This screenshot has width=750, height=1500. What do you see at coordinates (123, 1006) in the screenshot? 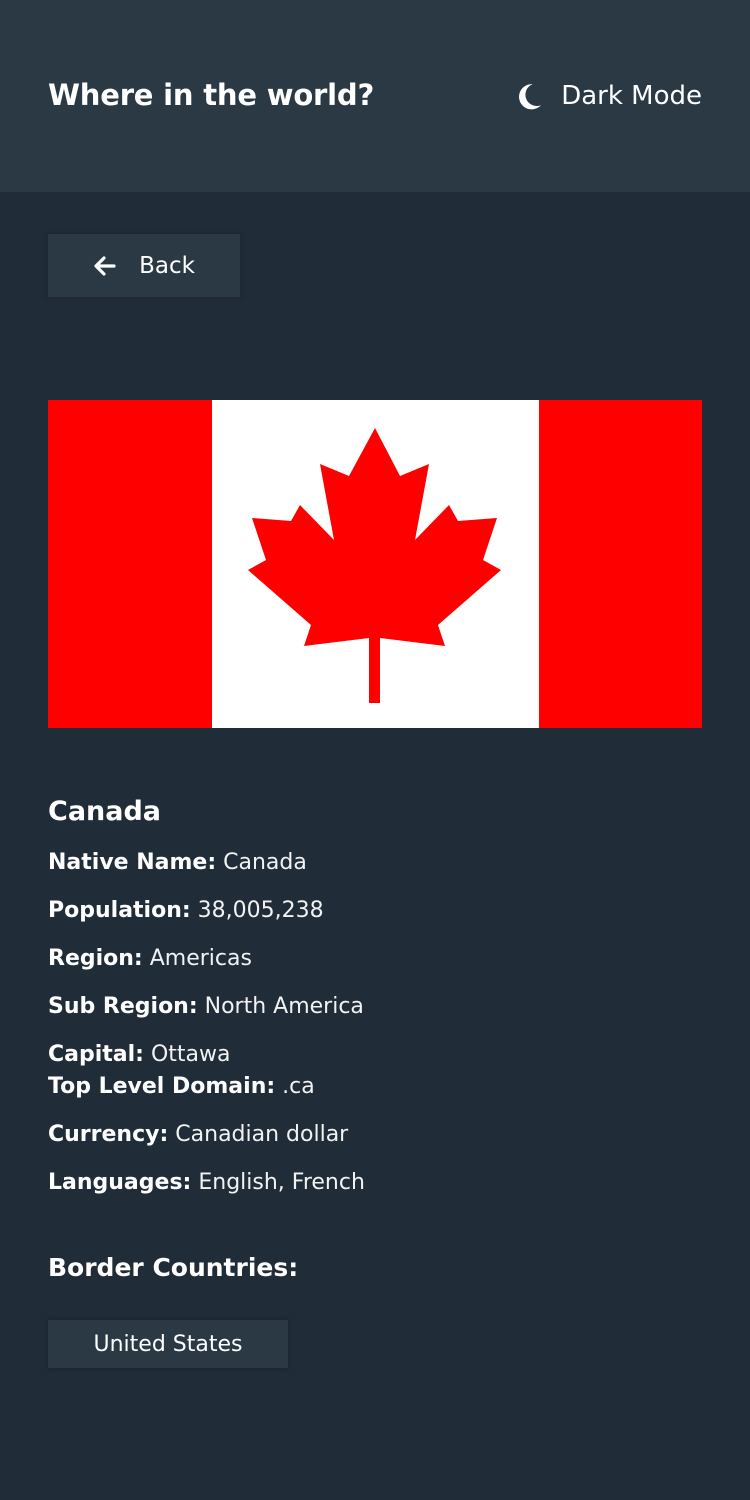
I see `detail-label: Sub Region:` at bounding box center [123, 1006].